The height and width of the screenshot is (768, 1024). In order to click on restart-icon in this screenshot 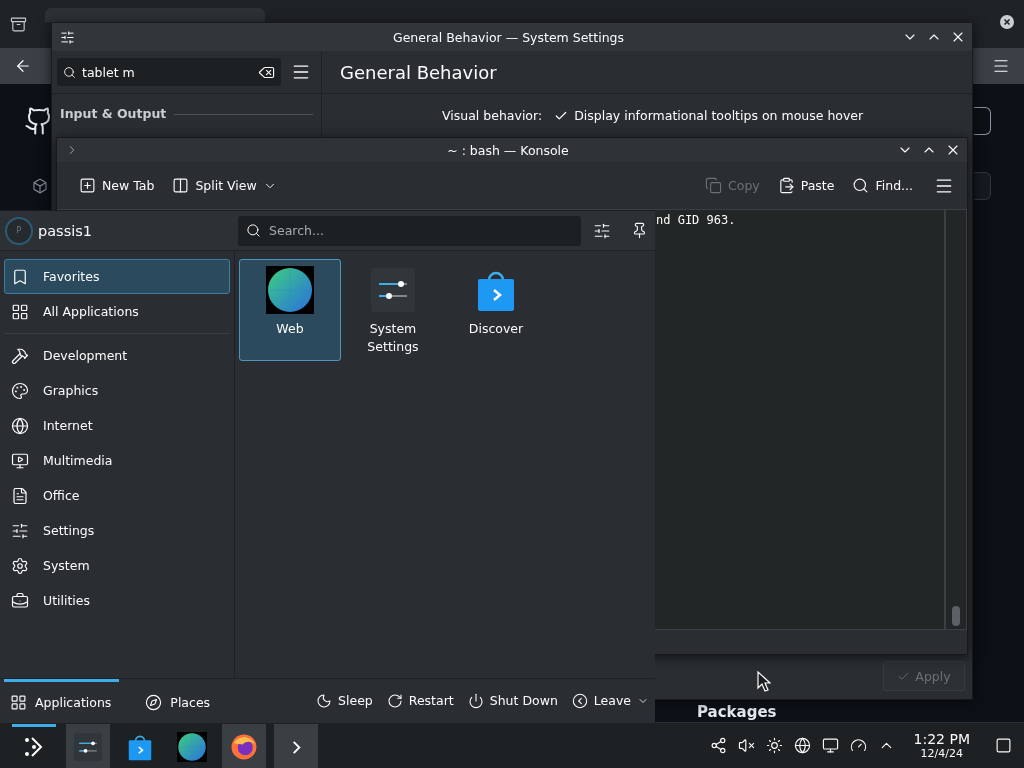, I will do `click(394, 700)`.